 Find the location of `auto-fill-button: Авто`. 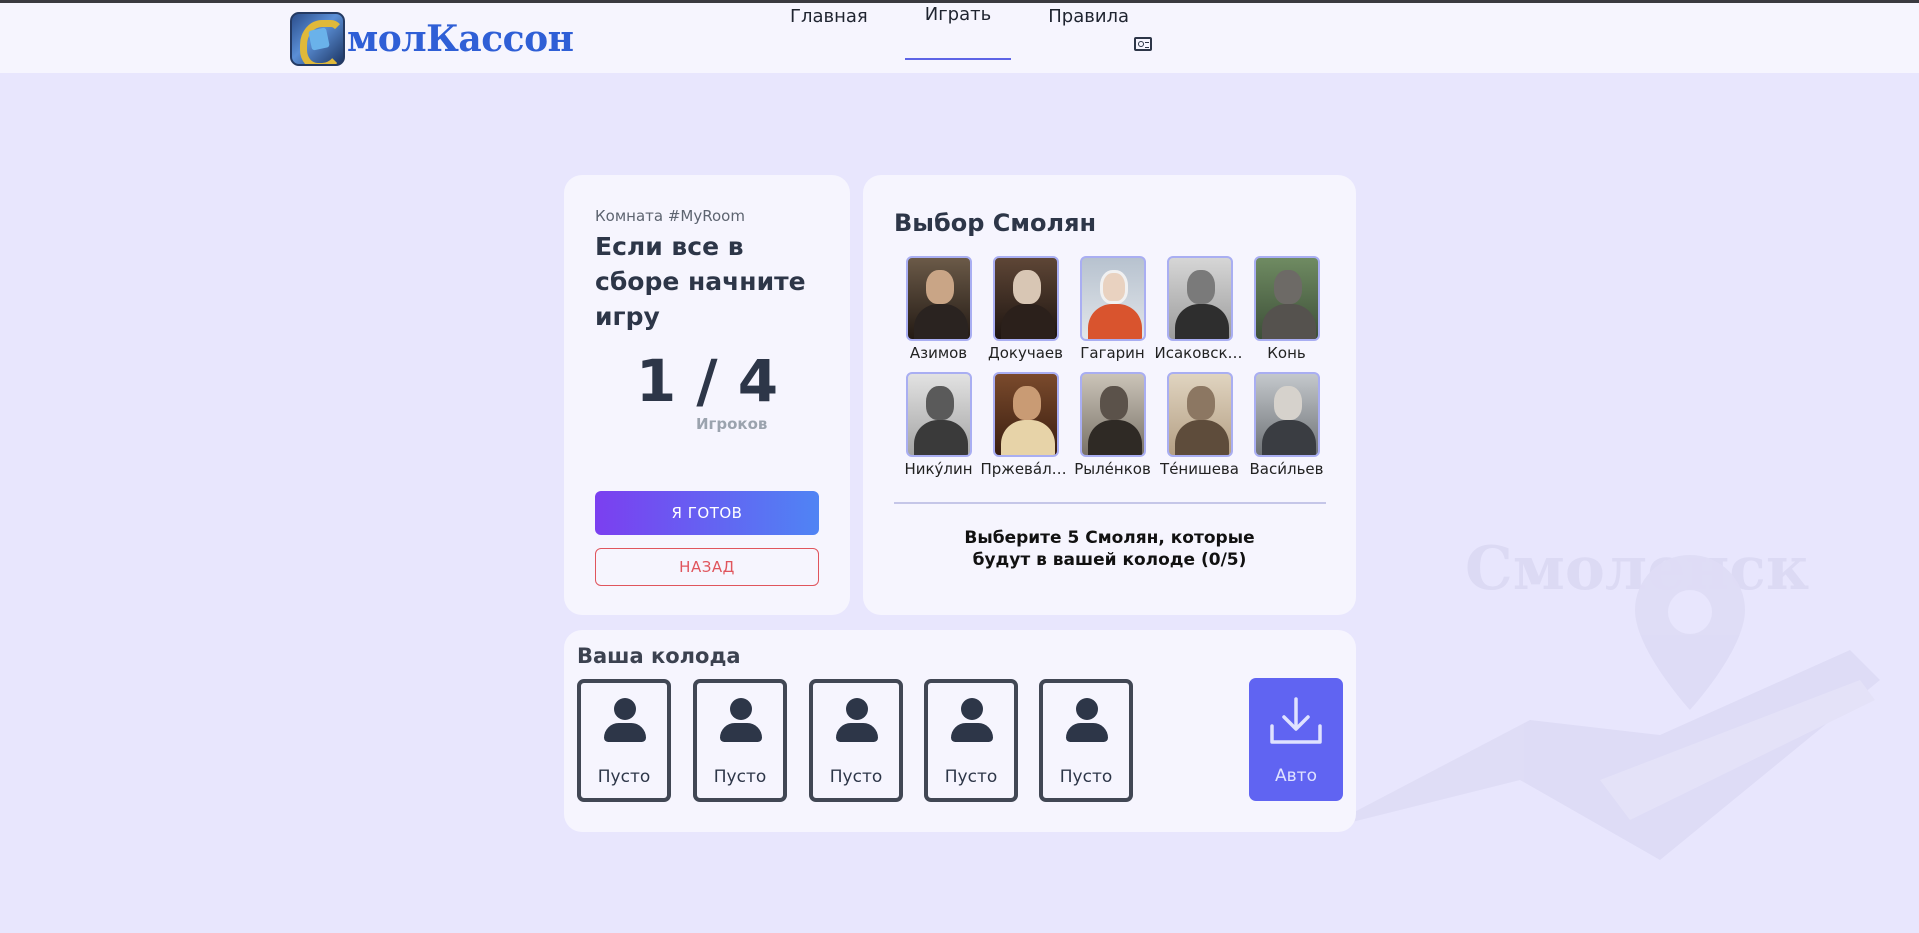

auto-fill-button: Авто is located at coordinates (1296, 739).